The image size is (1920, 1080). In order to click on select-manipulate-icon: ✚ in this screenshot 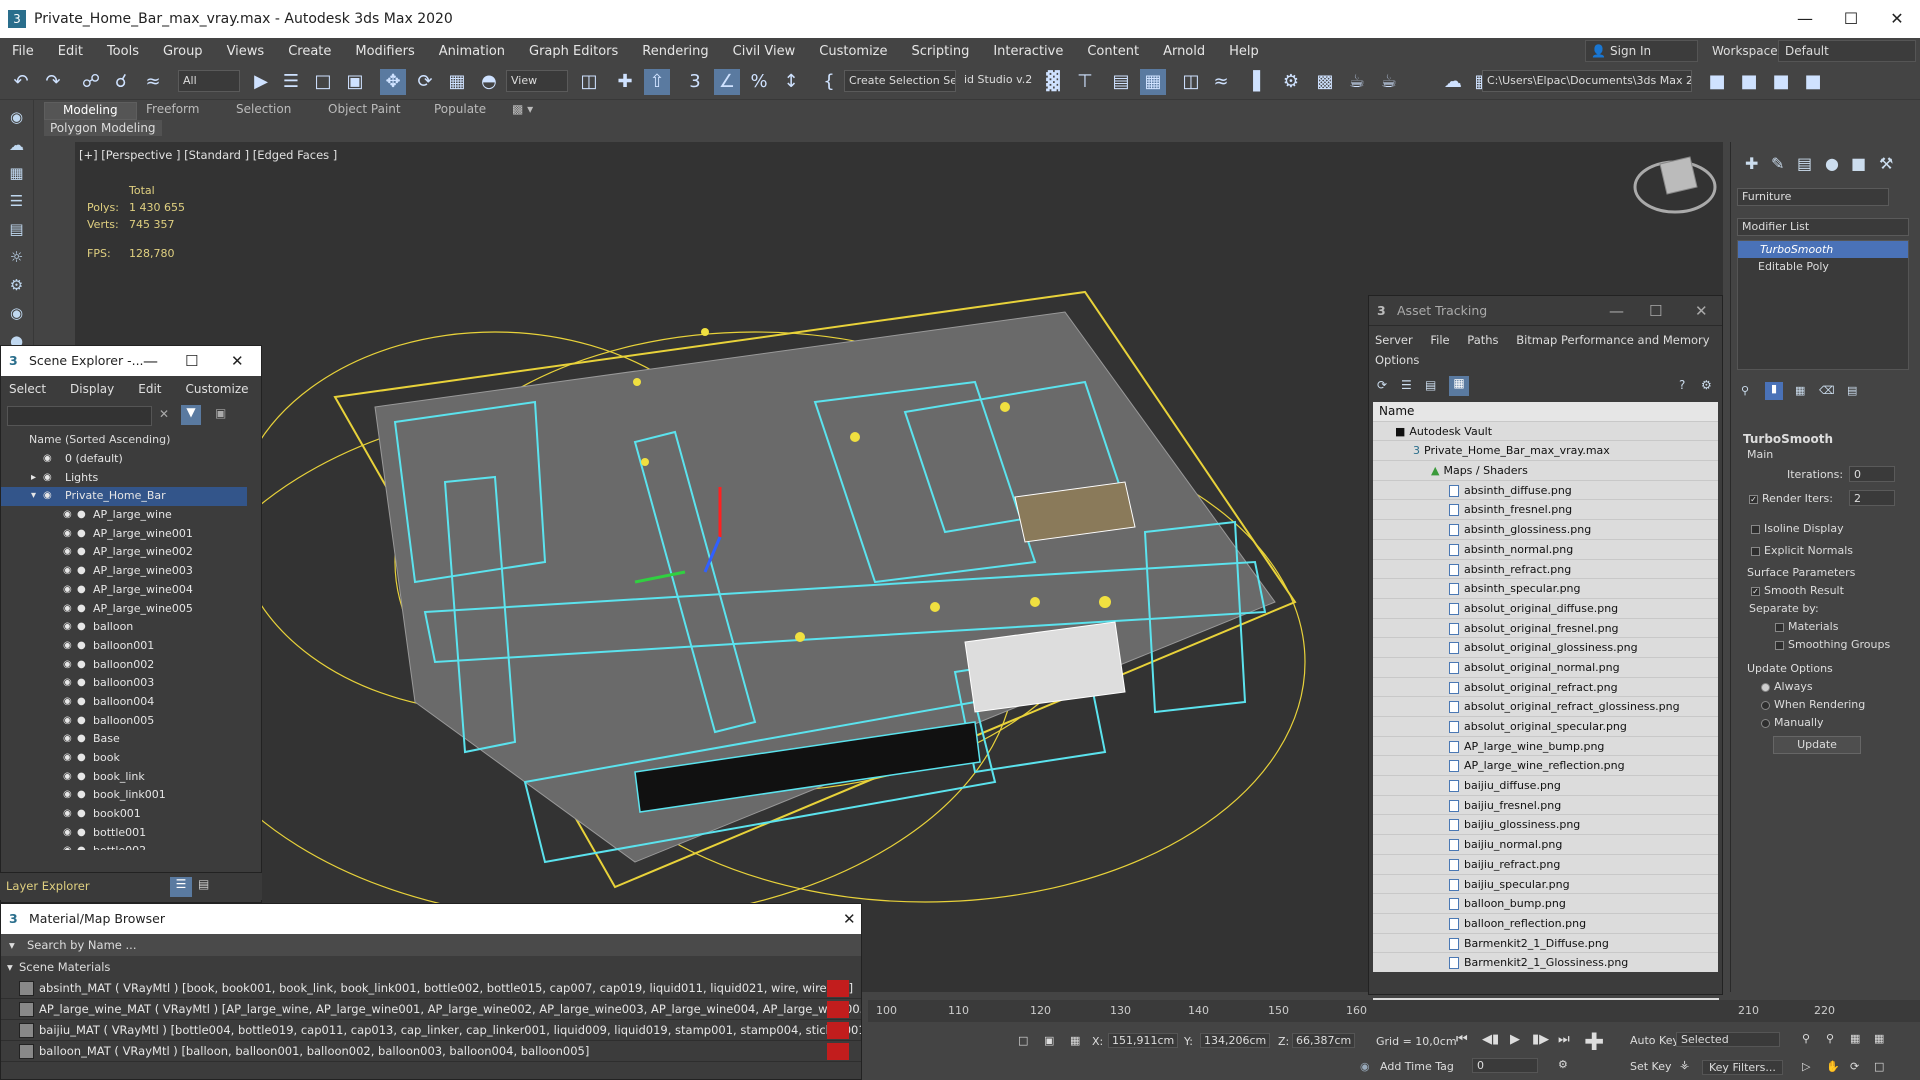, I will do `click(625, 82)`.